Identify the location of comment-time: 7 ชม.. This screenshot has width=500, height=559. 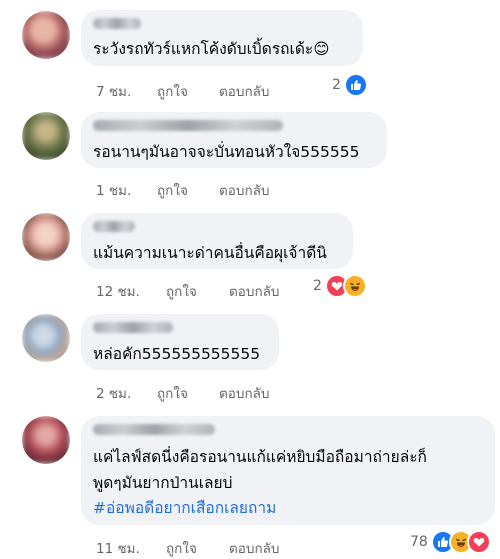
(113, 91).